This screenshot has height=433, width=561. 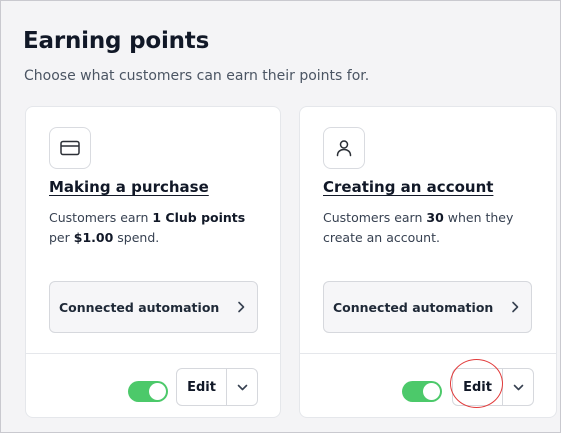 I want to click on desc-points: 1 Club points, so click(x=199, y=217).